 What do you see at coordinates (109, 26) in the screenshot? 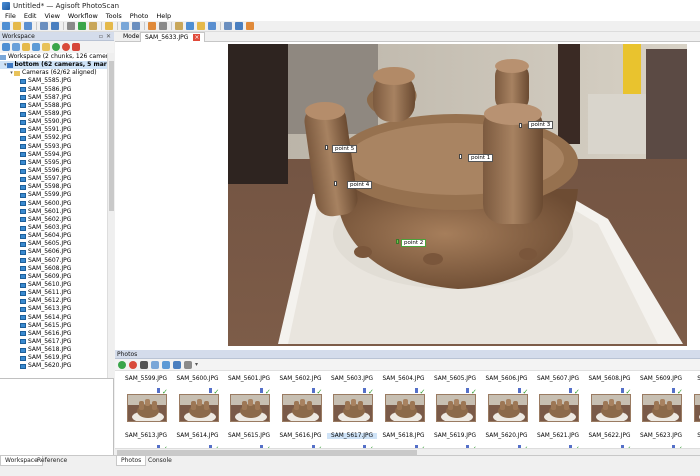
I see `navigate-icon` at bounding box center [109, 26].